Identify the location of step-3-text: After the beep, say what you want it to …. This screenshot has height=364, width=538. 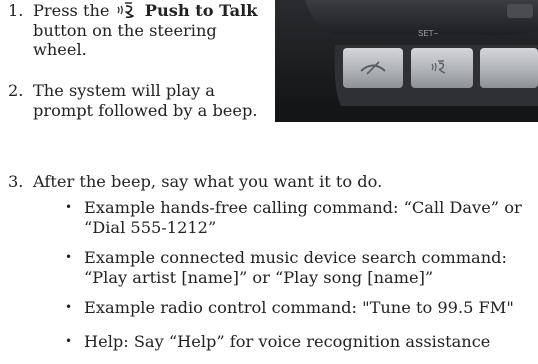
(208, 181).